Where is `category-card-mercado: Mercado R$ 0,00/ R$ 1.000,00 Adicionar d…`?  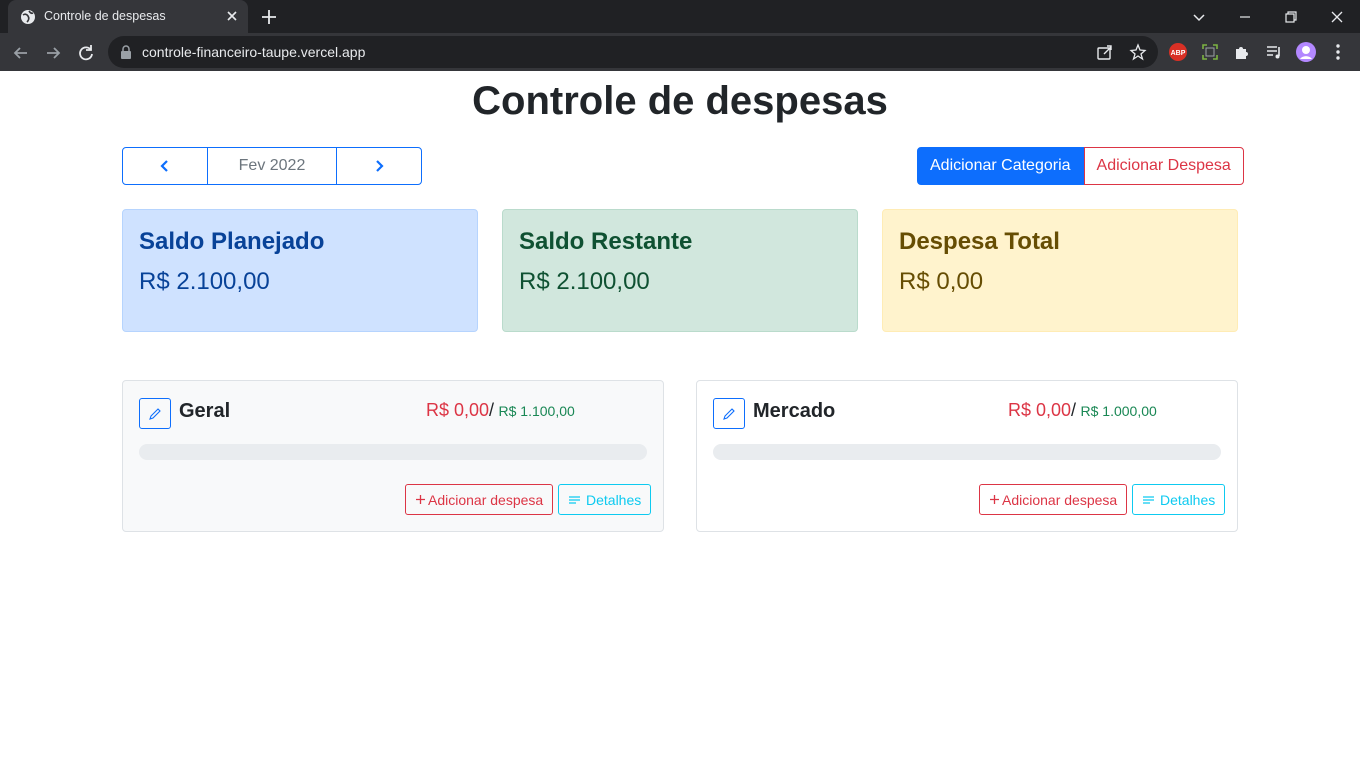
category-card-mercado: Mercado R$ 0,00/ R$ 1.000,00 Adicionar d… is located at coordinates (967, 456).